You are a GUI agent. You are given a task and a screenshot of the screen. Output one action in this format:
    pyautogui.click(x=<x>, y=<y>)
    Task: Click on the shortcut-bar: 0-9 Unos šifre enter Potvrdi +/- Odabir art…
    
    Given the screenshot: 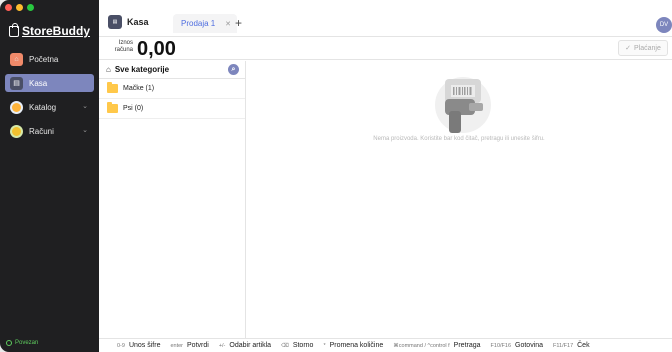 What is the action you would take?
    pyautogui.click(x=385, y=345)
    